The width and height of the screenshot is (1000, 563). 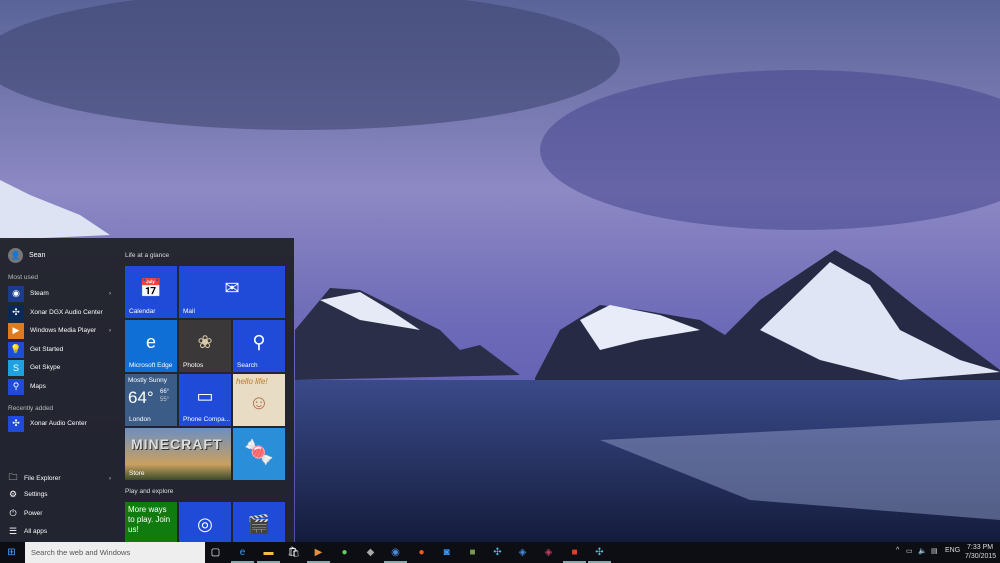 I want to click on minecraft-logo: MINECRAFT, so click(x=177, y=444).